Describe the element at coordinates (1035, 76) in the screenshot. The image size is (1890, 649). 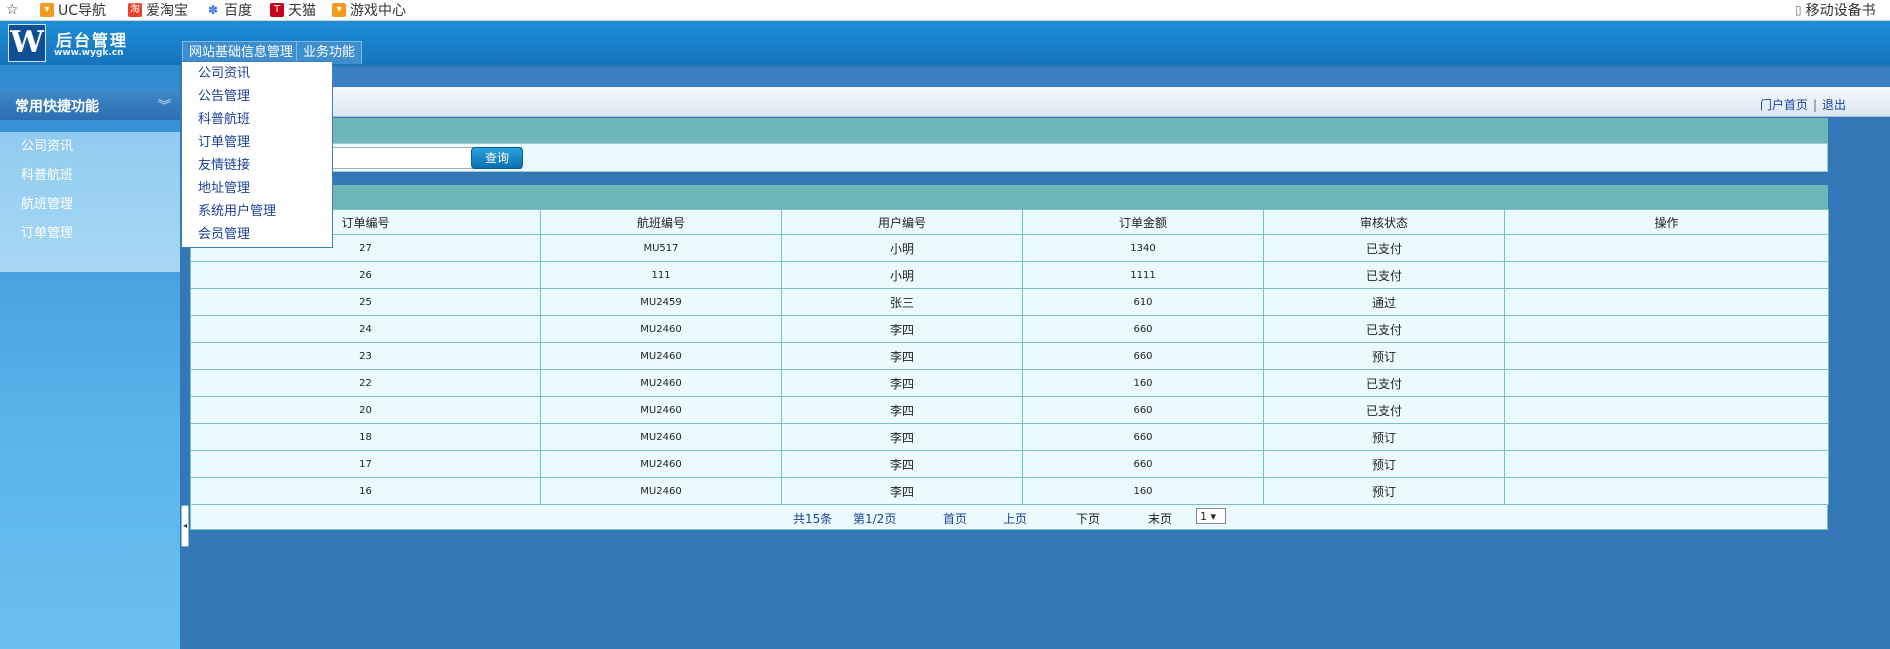
I see `content-top-strip` at that location.